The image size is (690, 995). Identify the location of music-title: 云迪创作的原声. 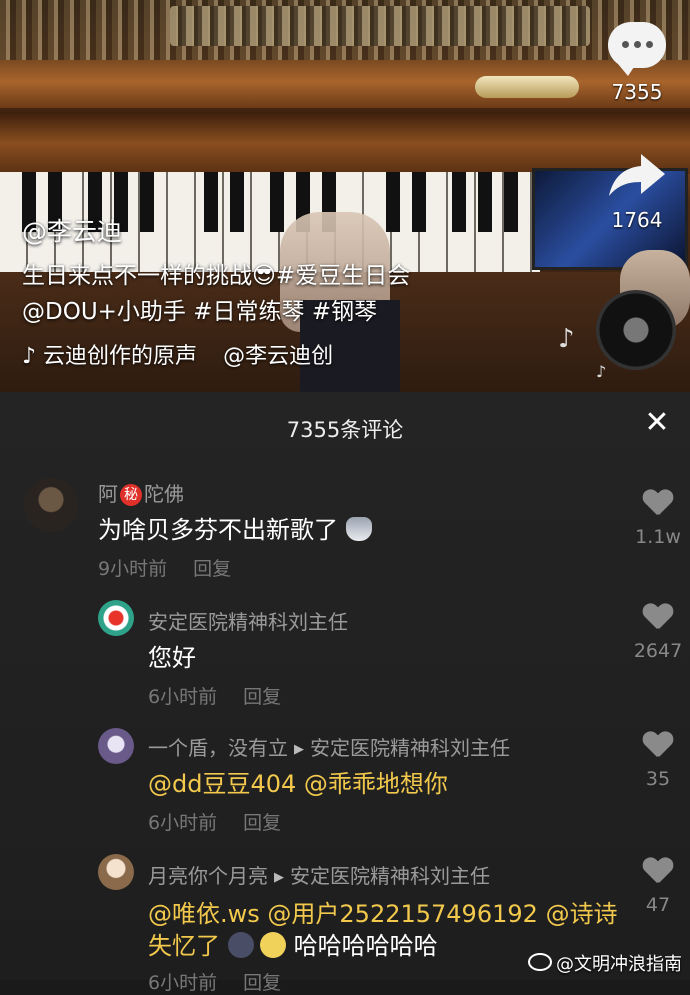
(120, 356).